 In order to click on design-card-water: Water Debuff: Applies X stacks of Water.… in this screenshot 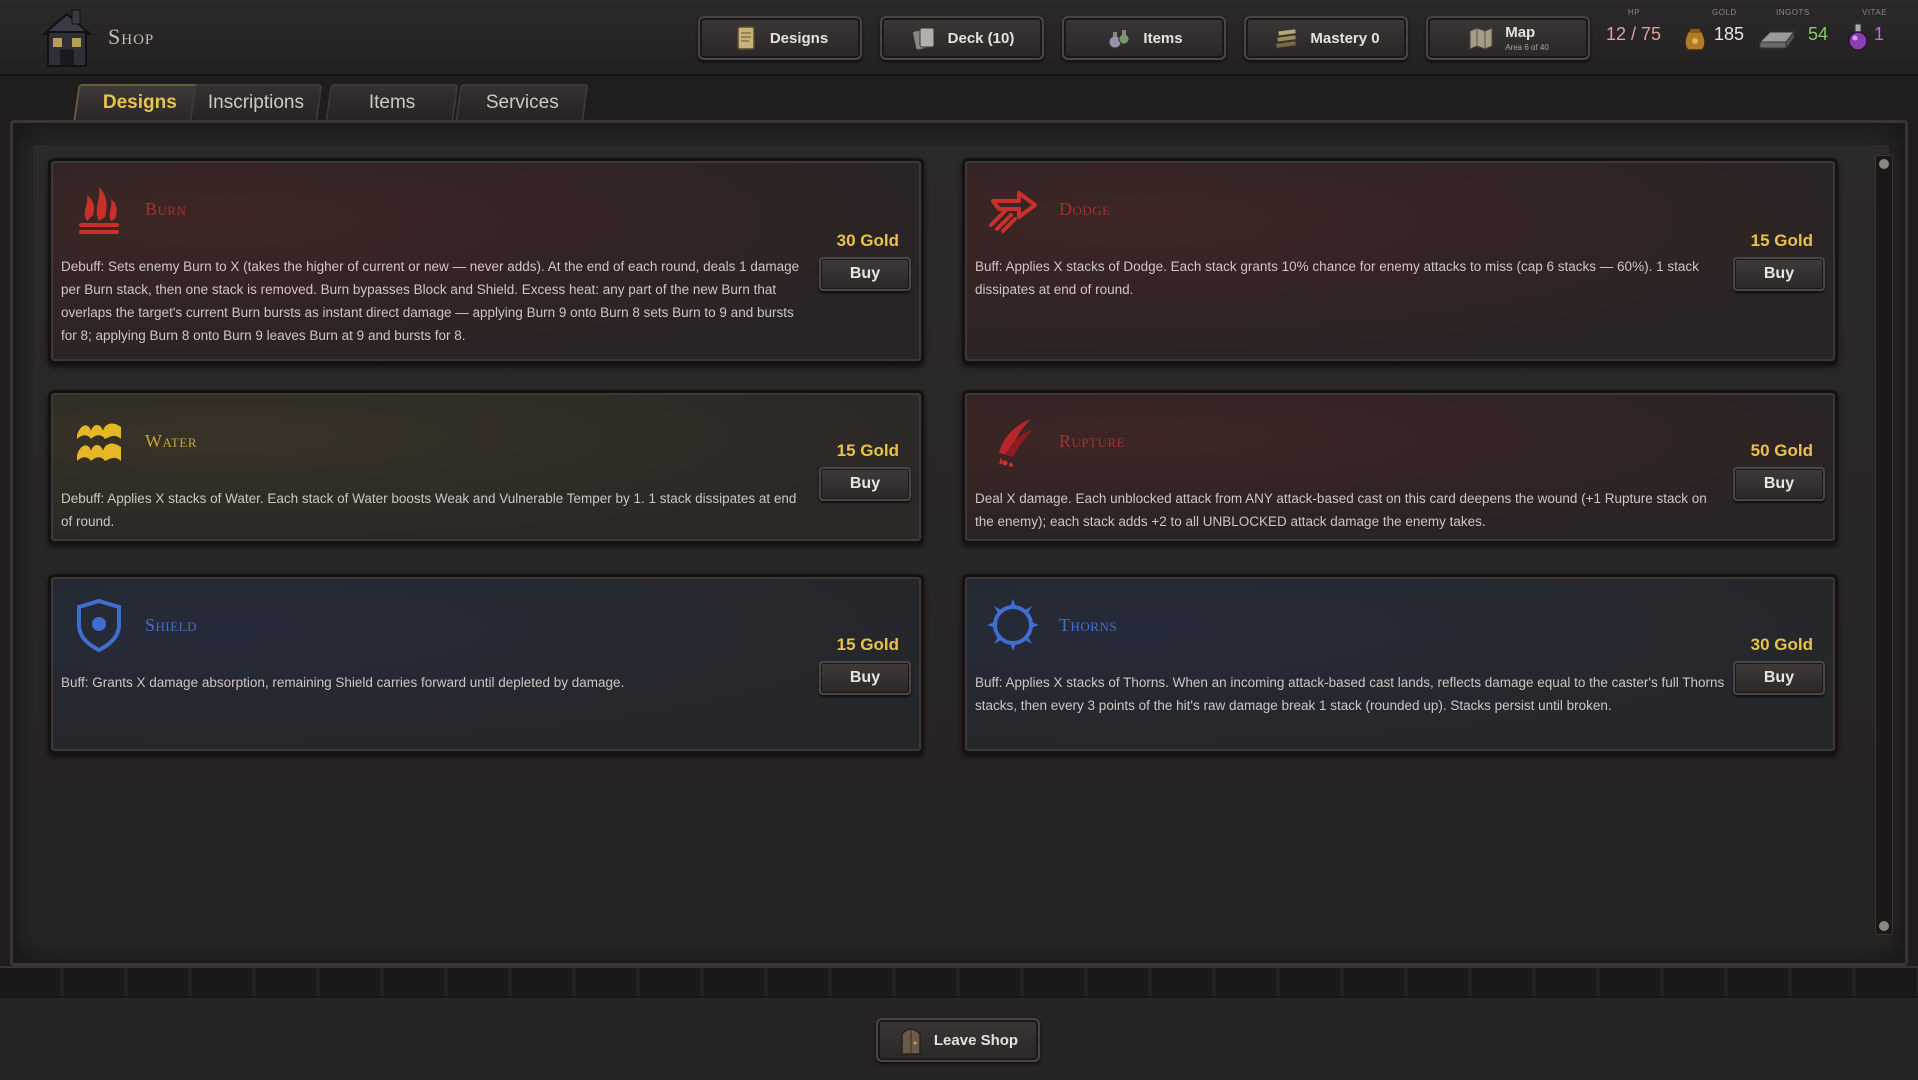, I will do `click(486, 467)`.